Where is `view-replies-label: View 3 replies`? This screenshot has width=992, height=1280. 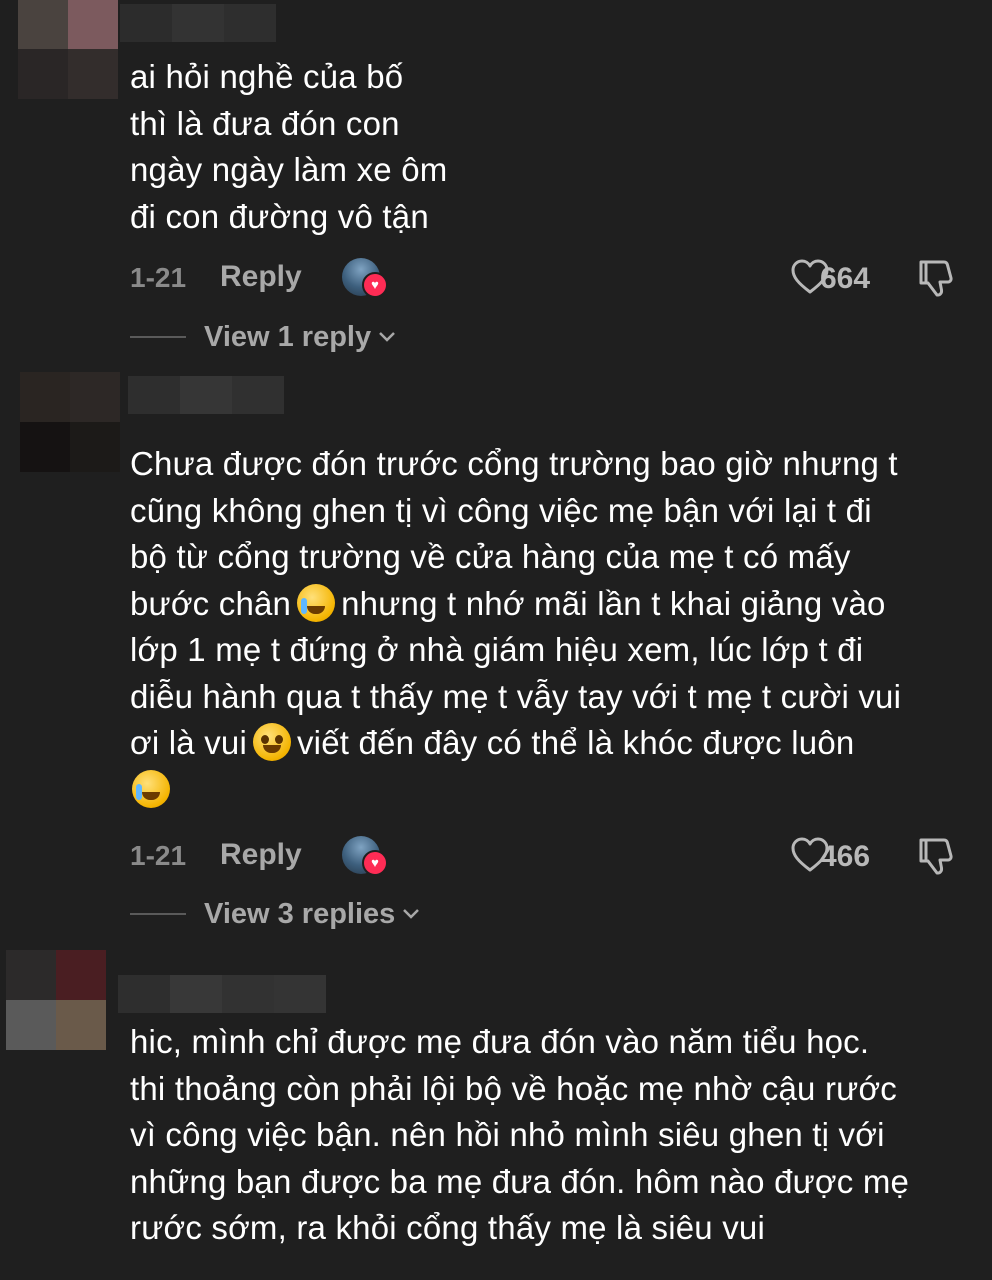
view-replies-label: View 3 replies is located at coordinates (300, 913).